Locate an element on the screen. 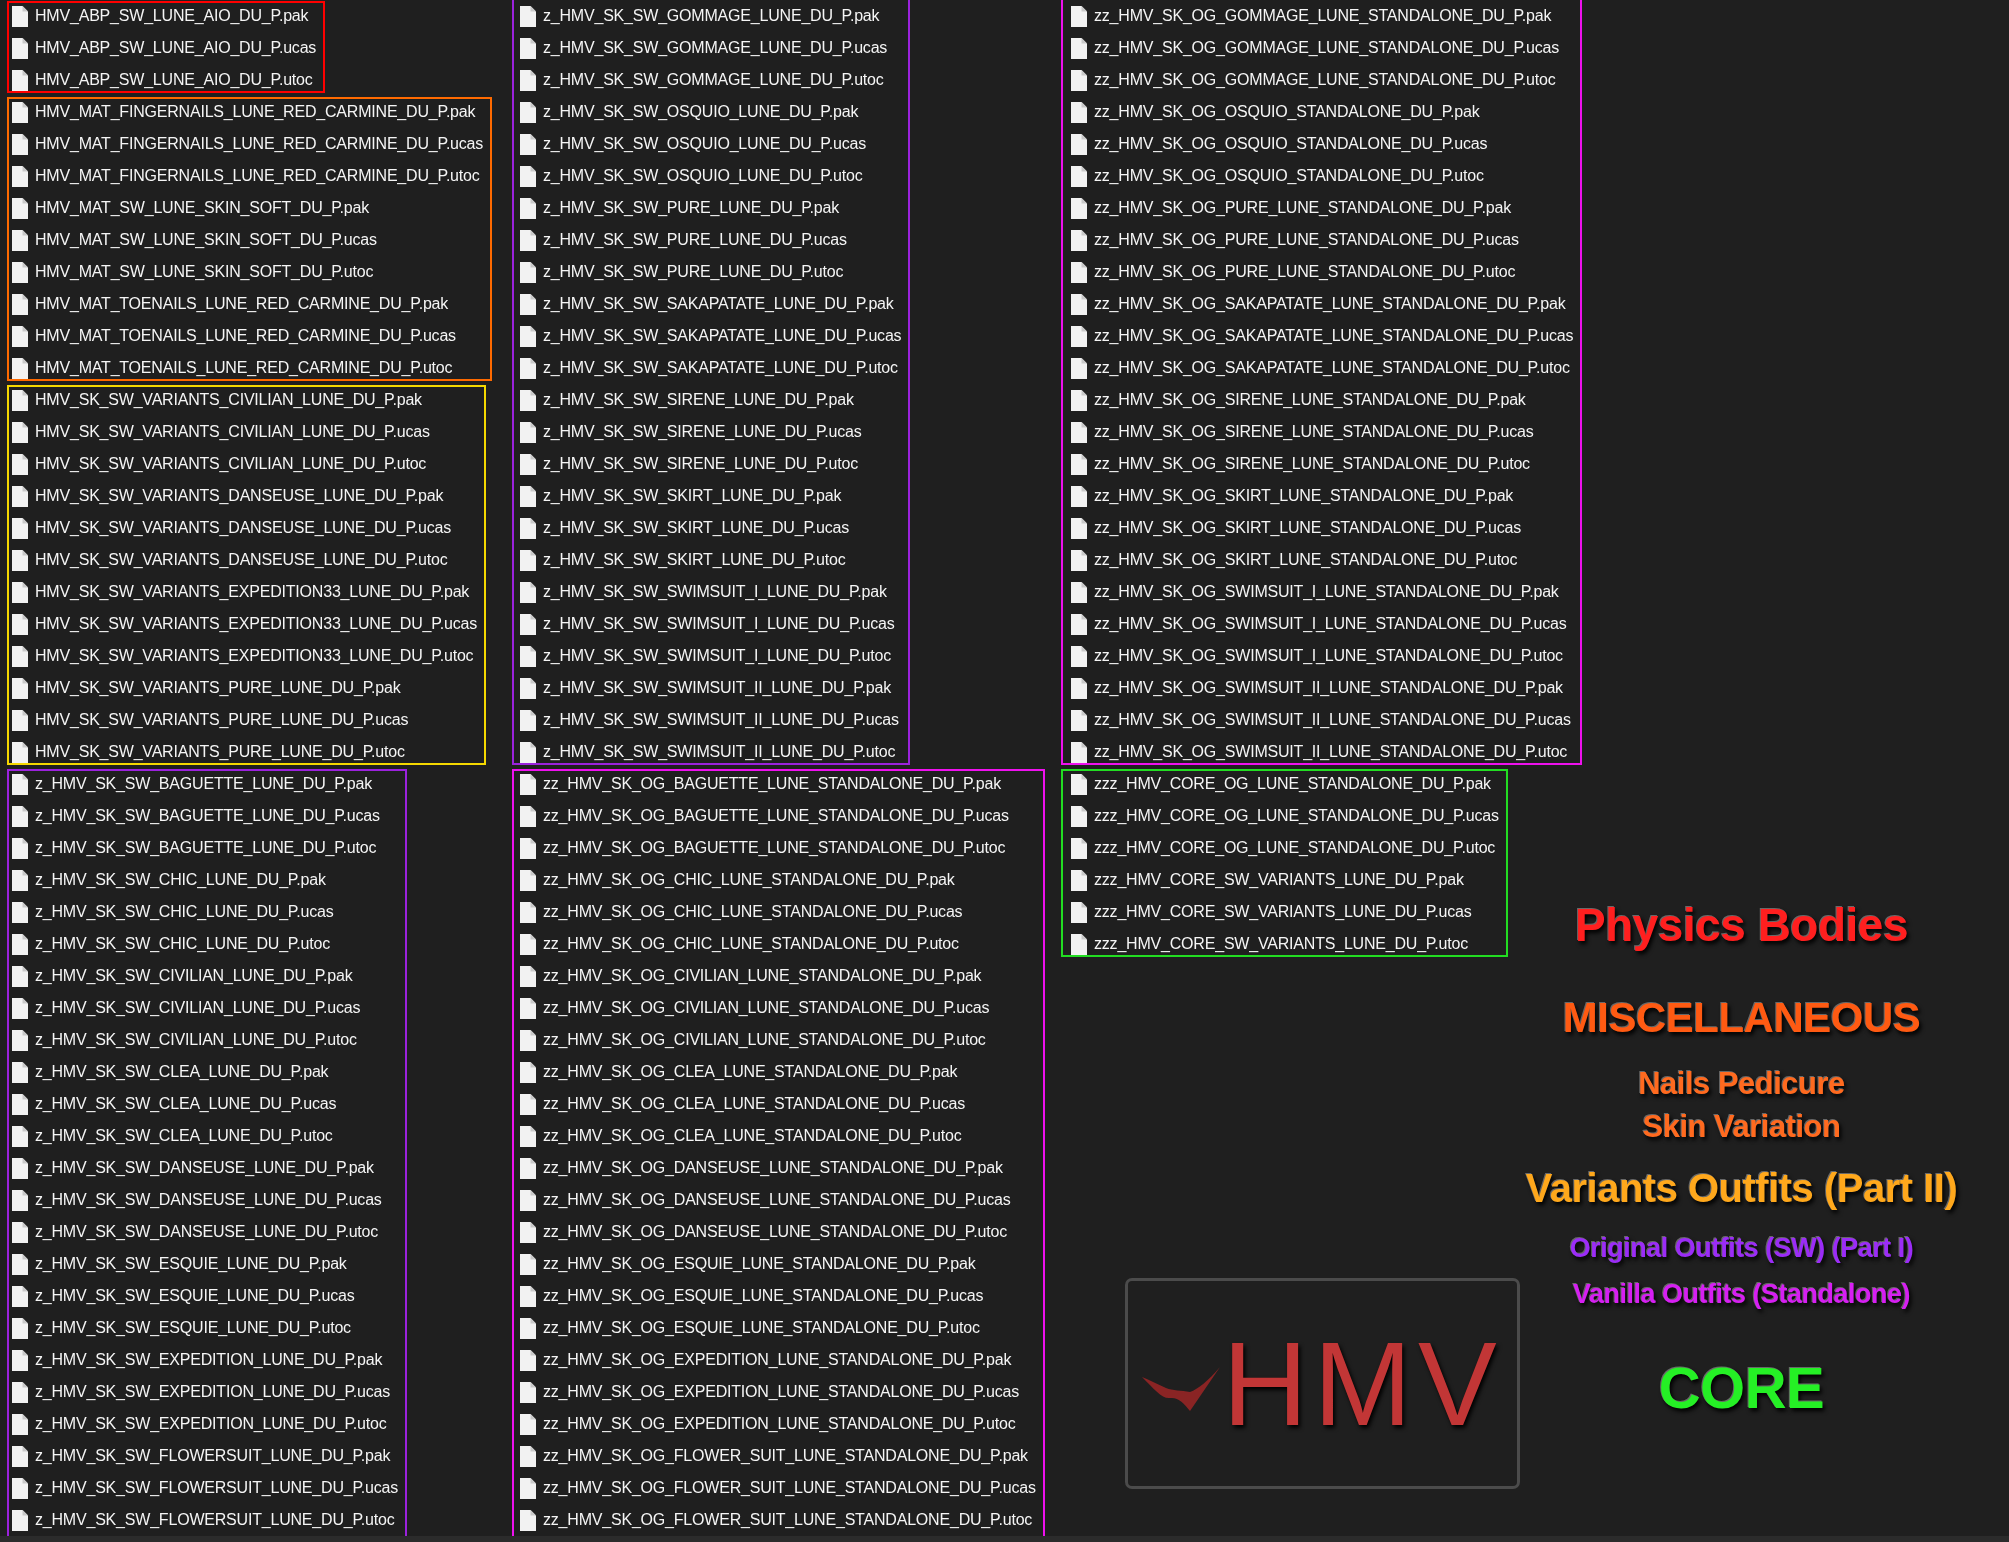  file-item: zz_HMV_SK_OG_EXPEDITION_LUNE_STANDALONE_DU_P.pak is located at coordinates (766, 1360).